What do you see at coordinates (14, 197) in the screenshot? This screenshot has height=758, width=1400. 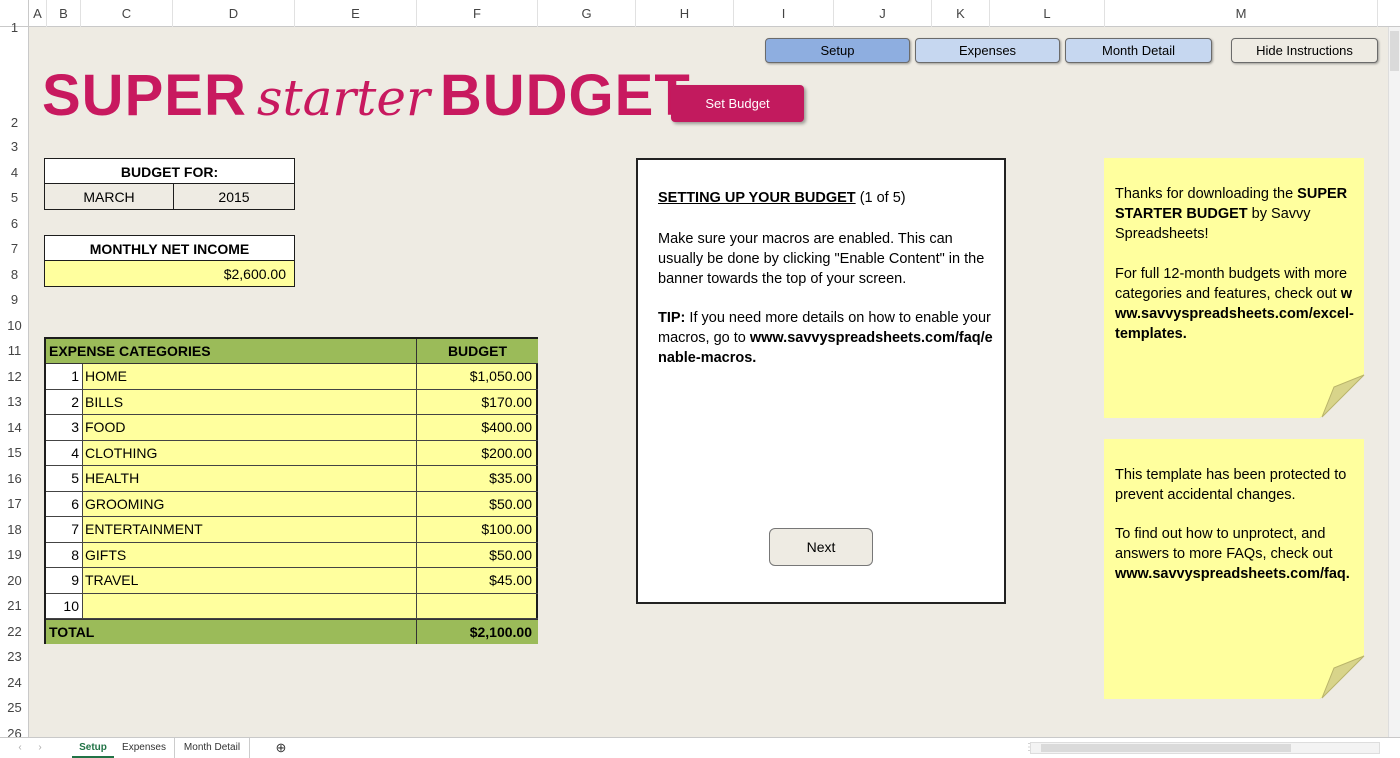 I see `row-number: 5` at bounding box center [14, 197].